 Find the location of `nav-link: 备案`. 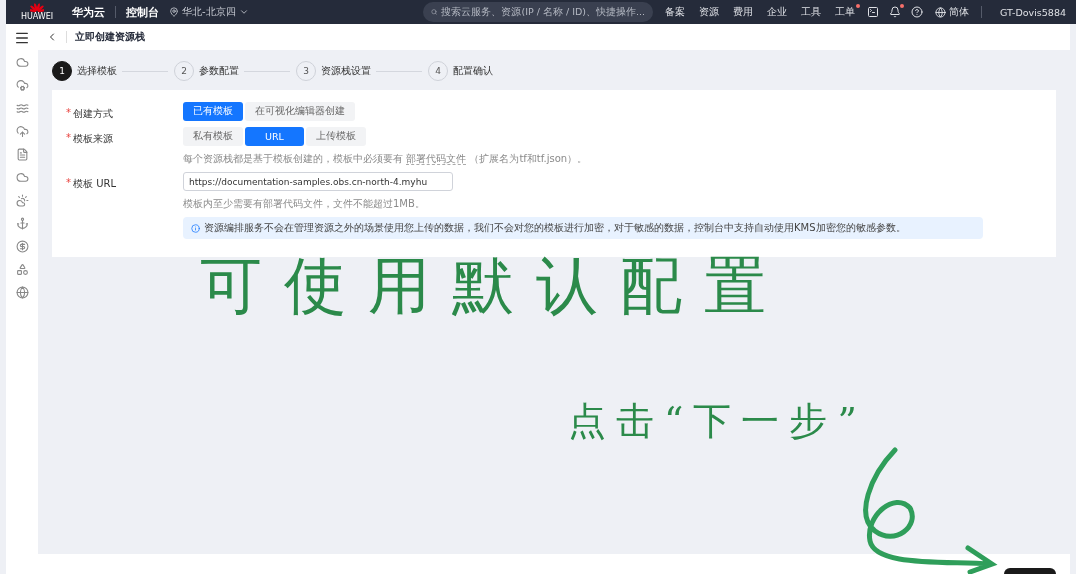

nav-link: 备案 is located at coordinates (675, 12).